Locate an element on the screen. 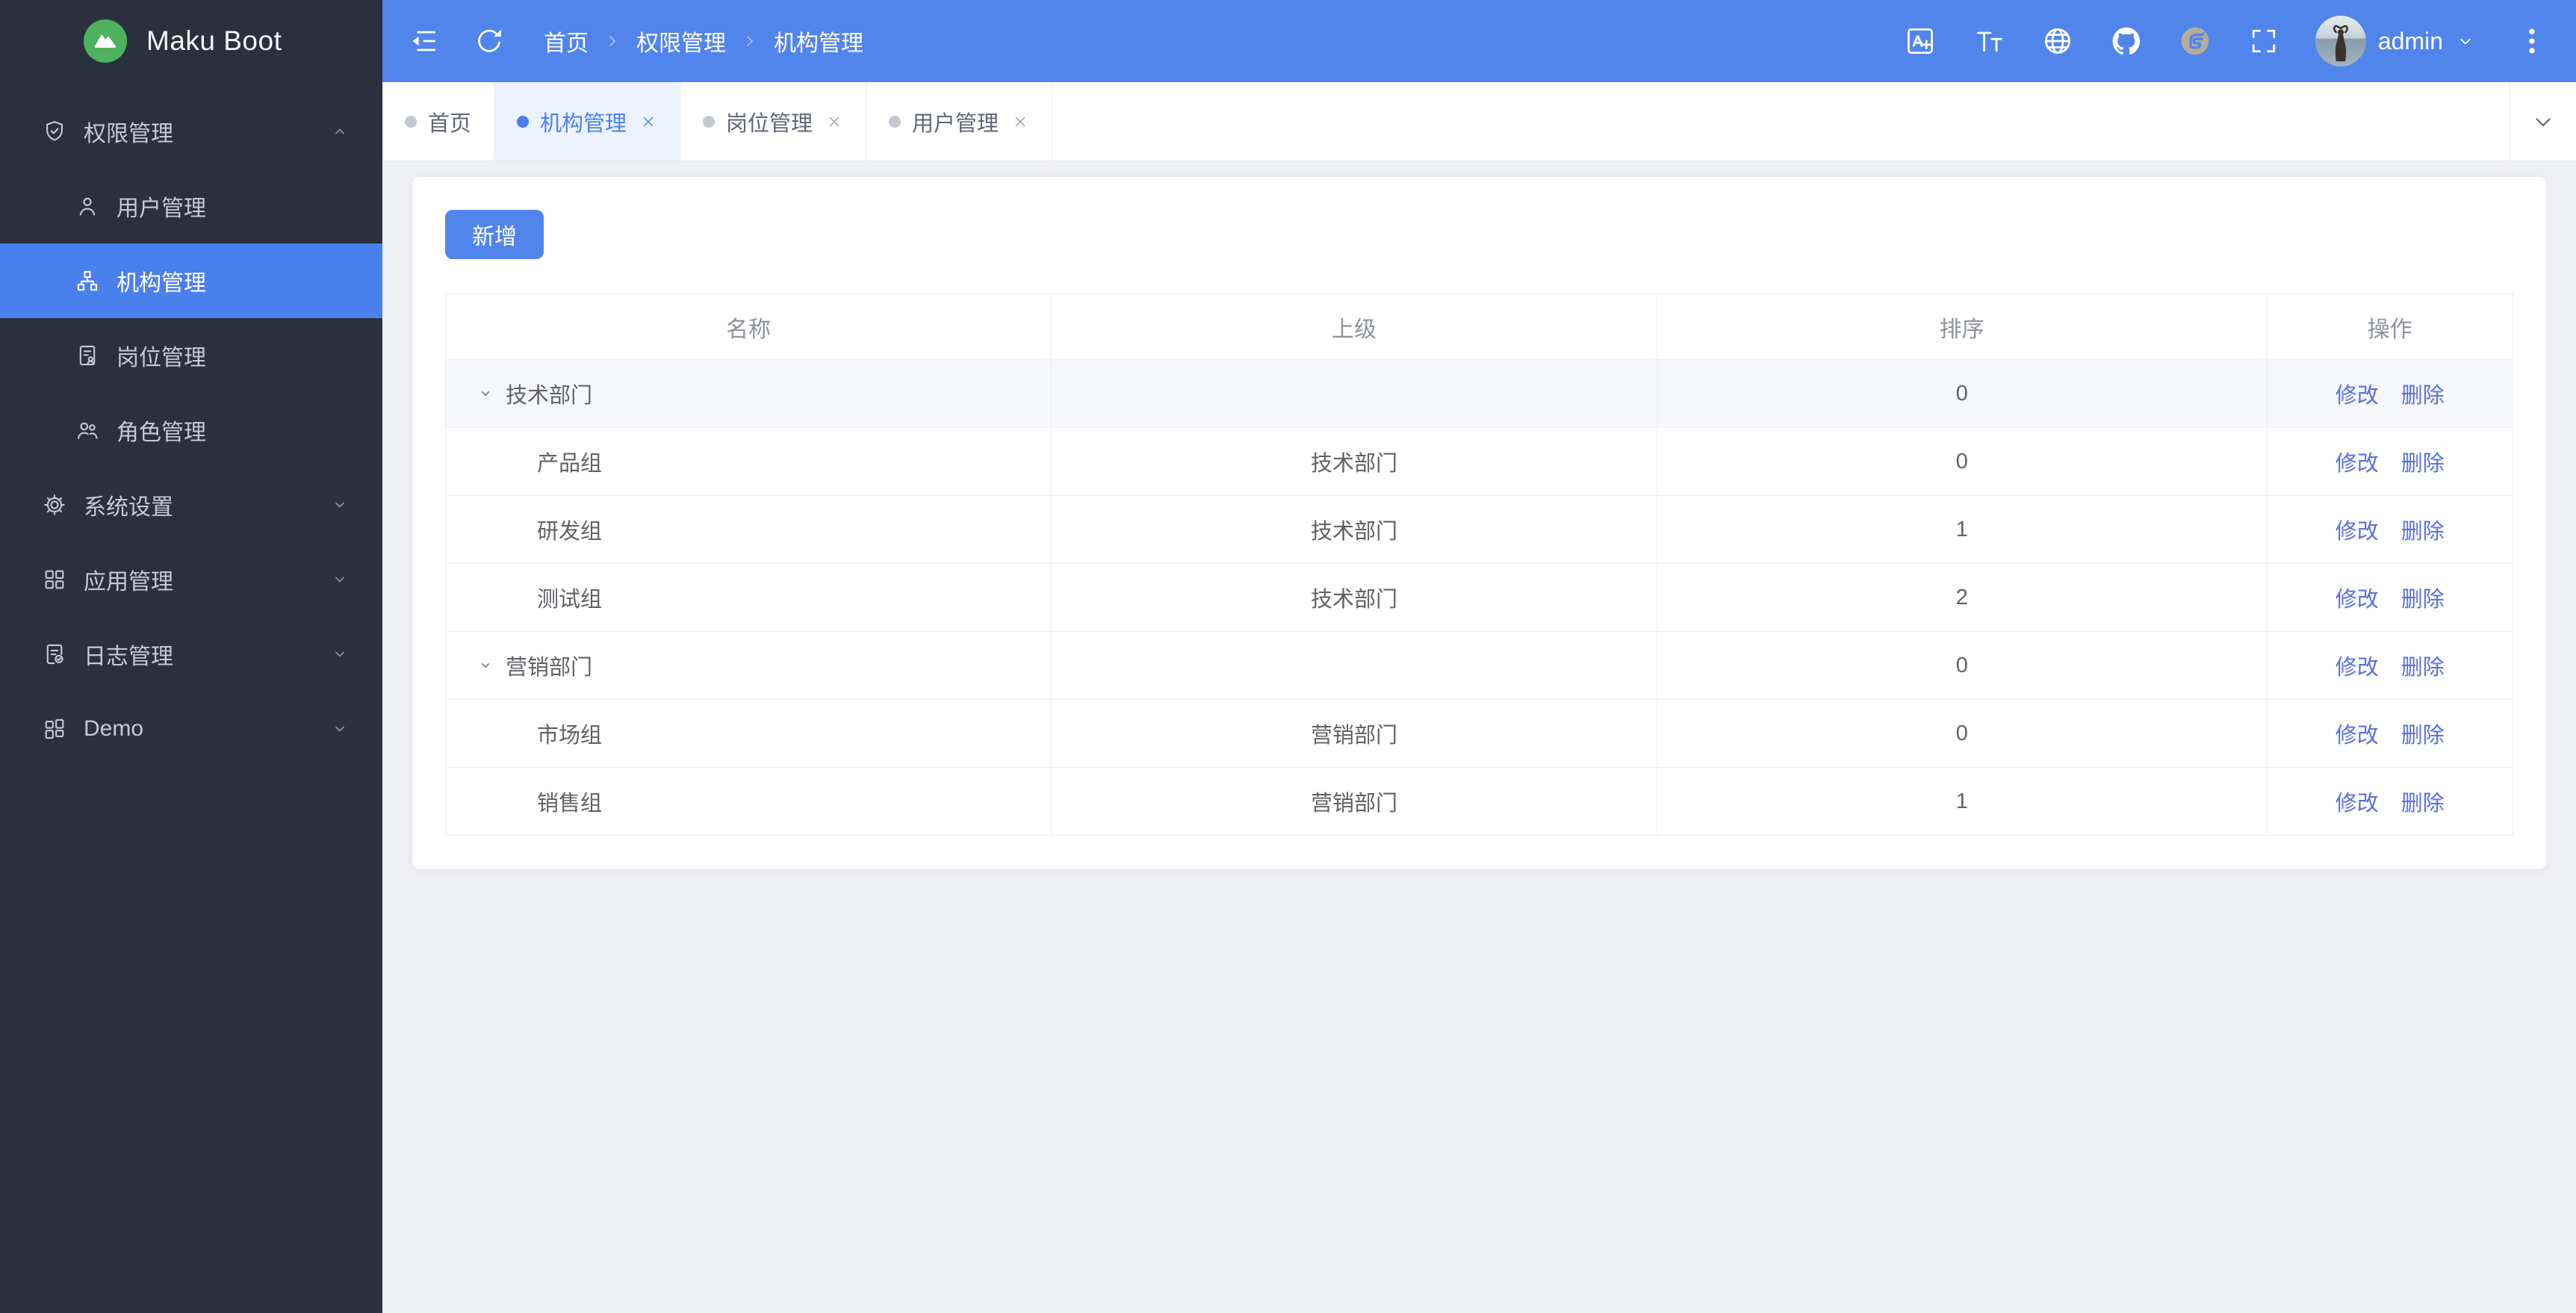 This screenshot has height=1313, width=2576. sidebar-item-permission-management: 权限管理 is located at coordinates (191, 131).